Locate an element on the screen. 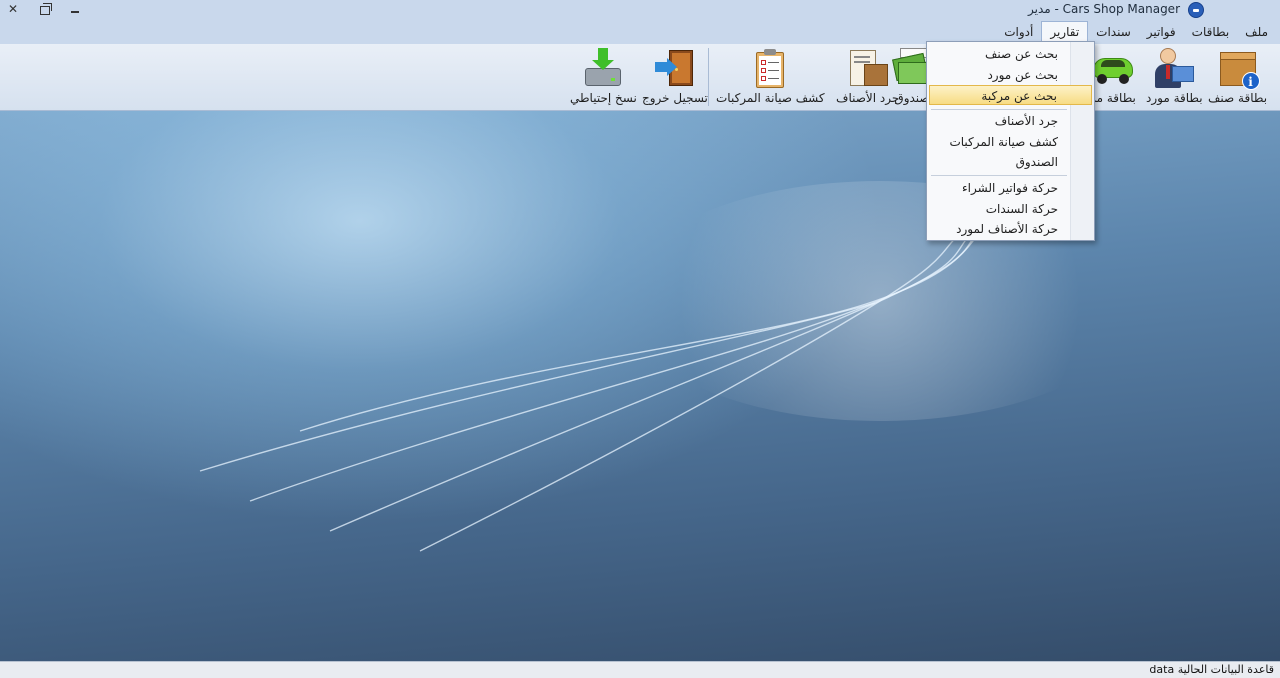 The width and height of the screenshot is (1280, 678). minimize-button is located at coordinates (75, 9).